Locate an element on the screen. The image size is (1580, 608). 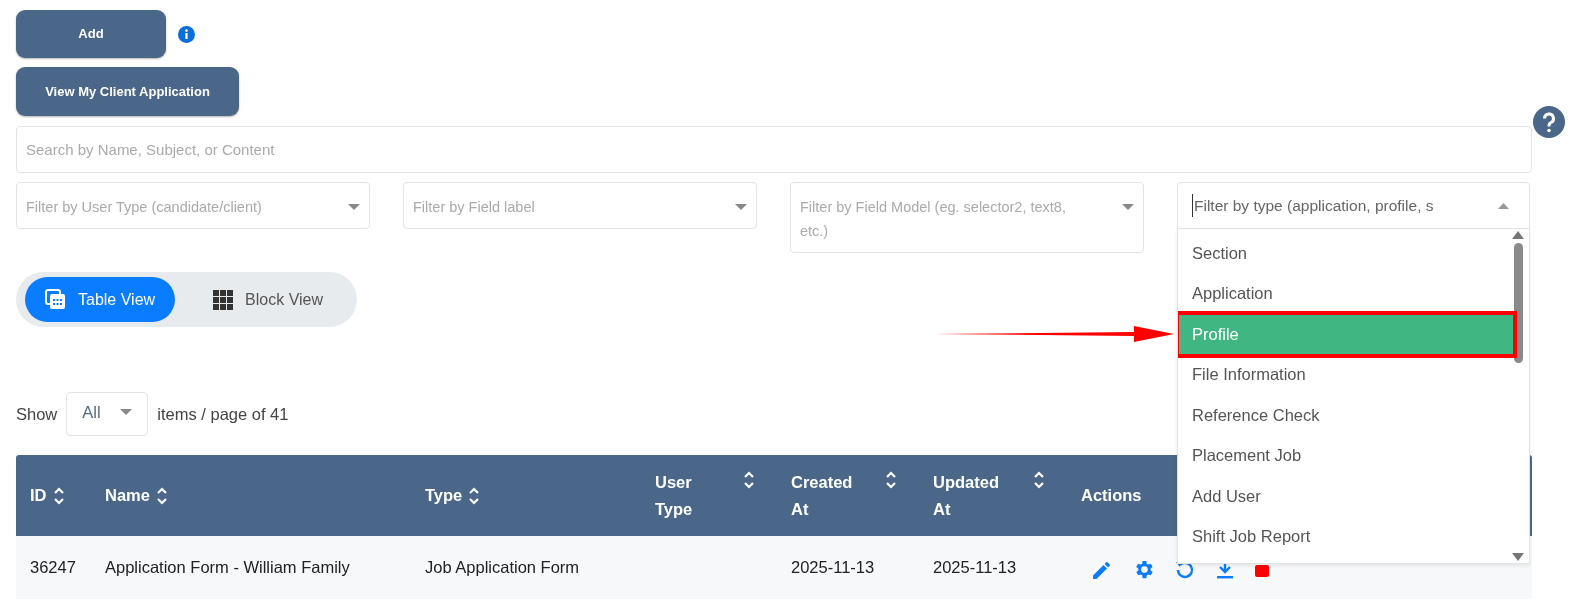
column-header: Type is located at coordinates (444, 495).